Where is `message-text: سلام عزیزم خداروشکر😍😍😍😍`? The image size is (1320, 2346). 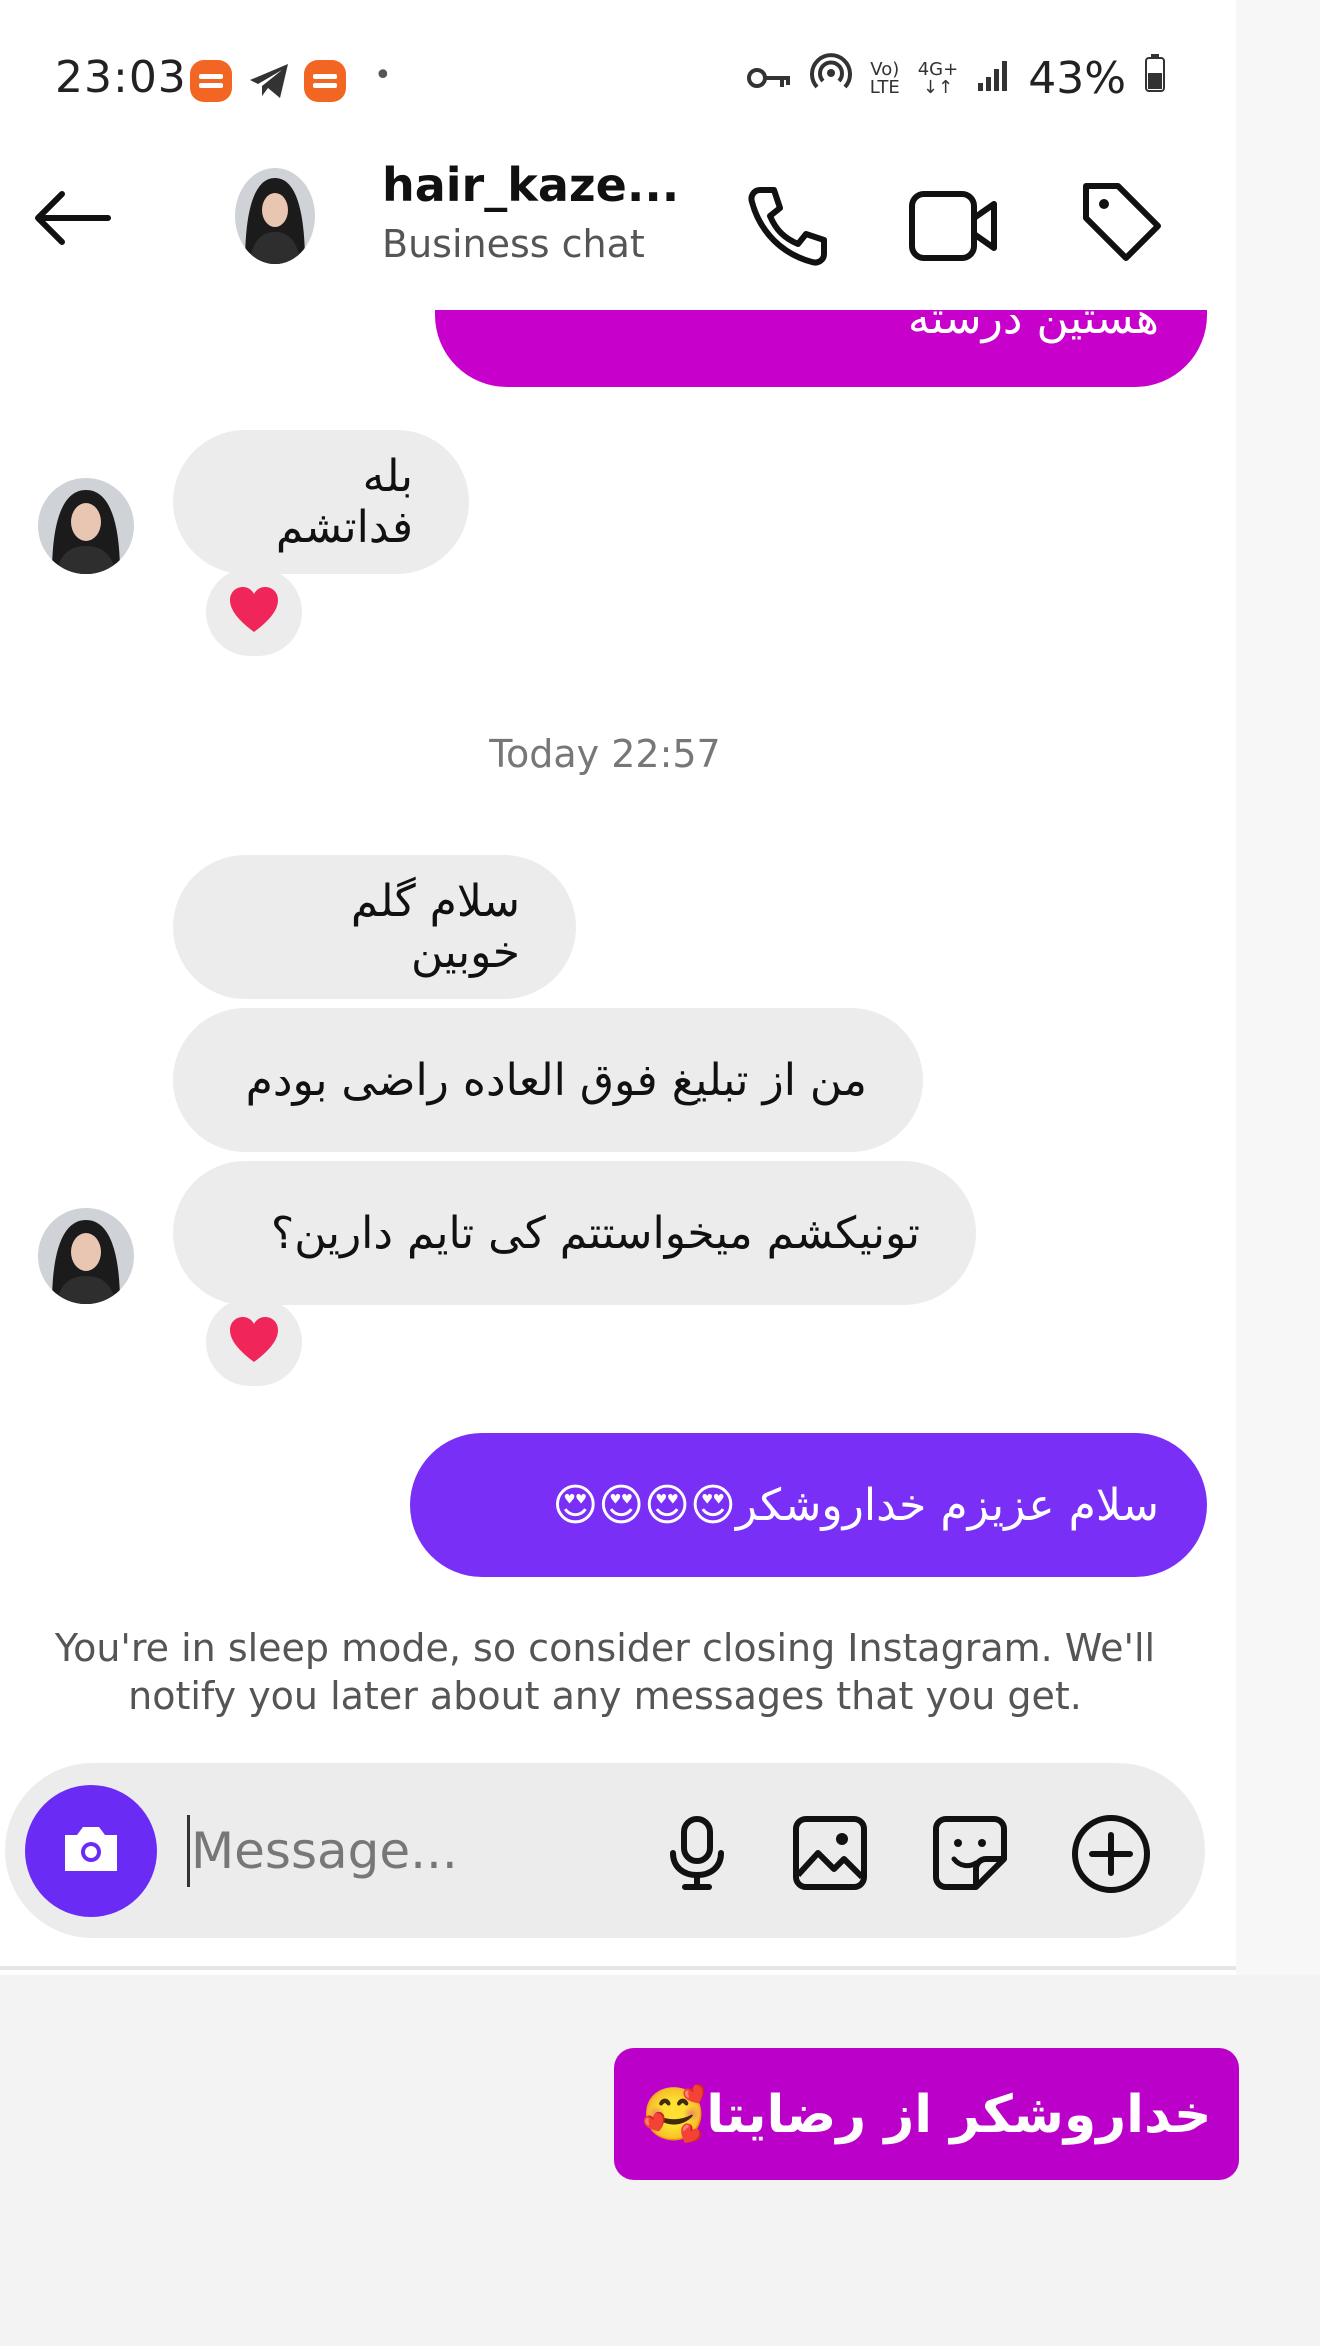 message-text: سلام عزیزم خداروشکر😍😍😍😍 is located at coordinates (855, 1505).